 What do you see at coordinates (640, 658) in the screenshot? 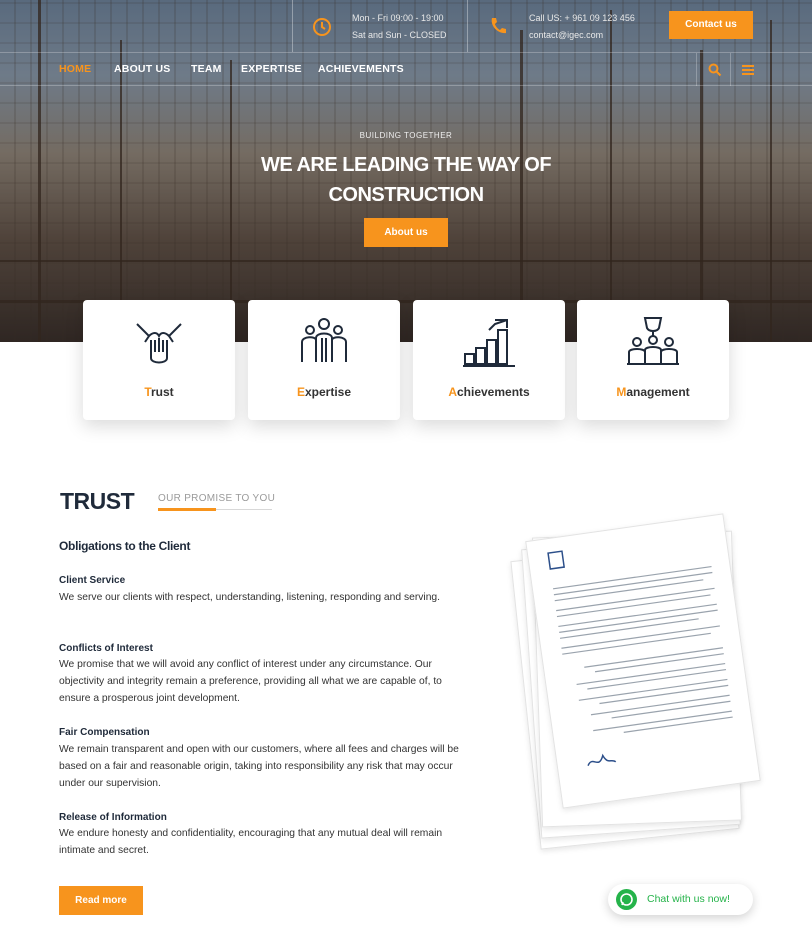
I see `letter-content-graphic` at bounding box center [640, 658].